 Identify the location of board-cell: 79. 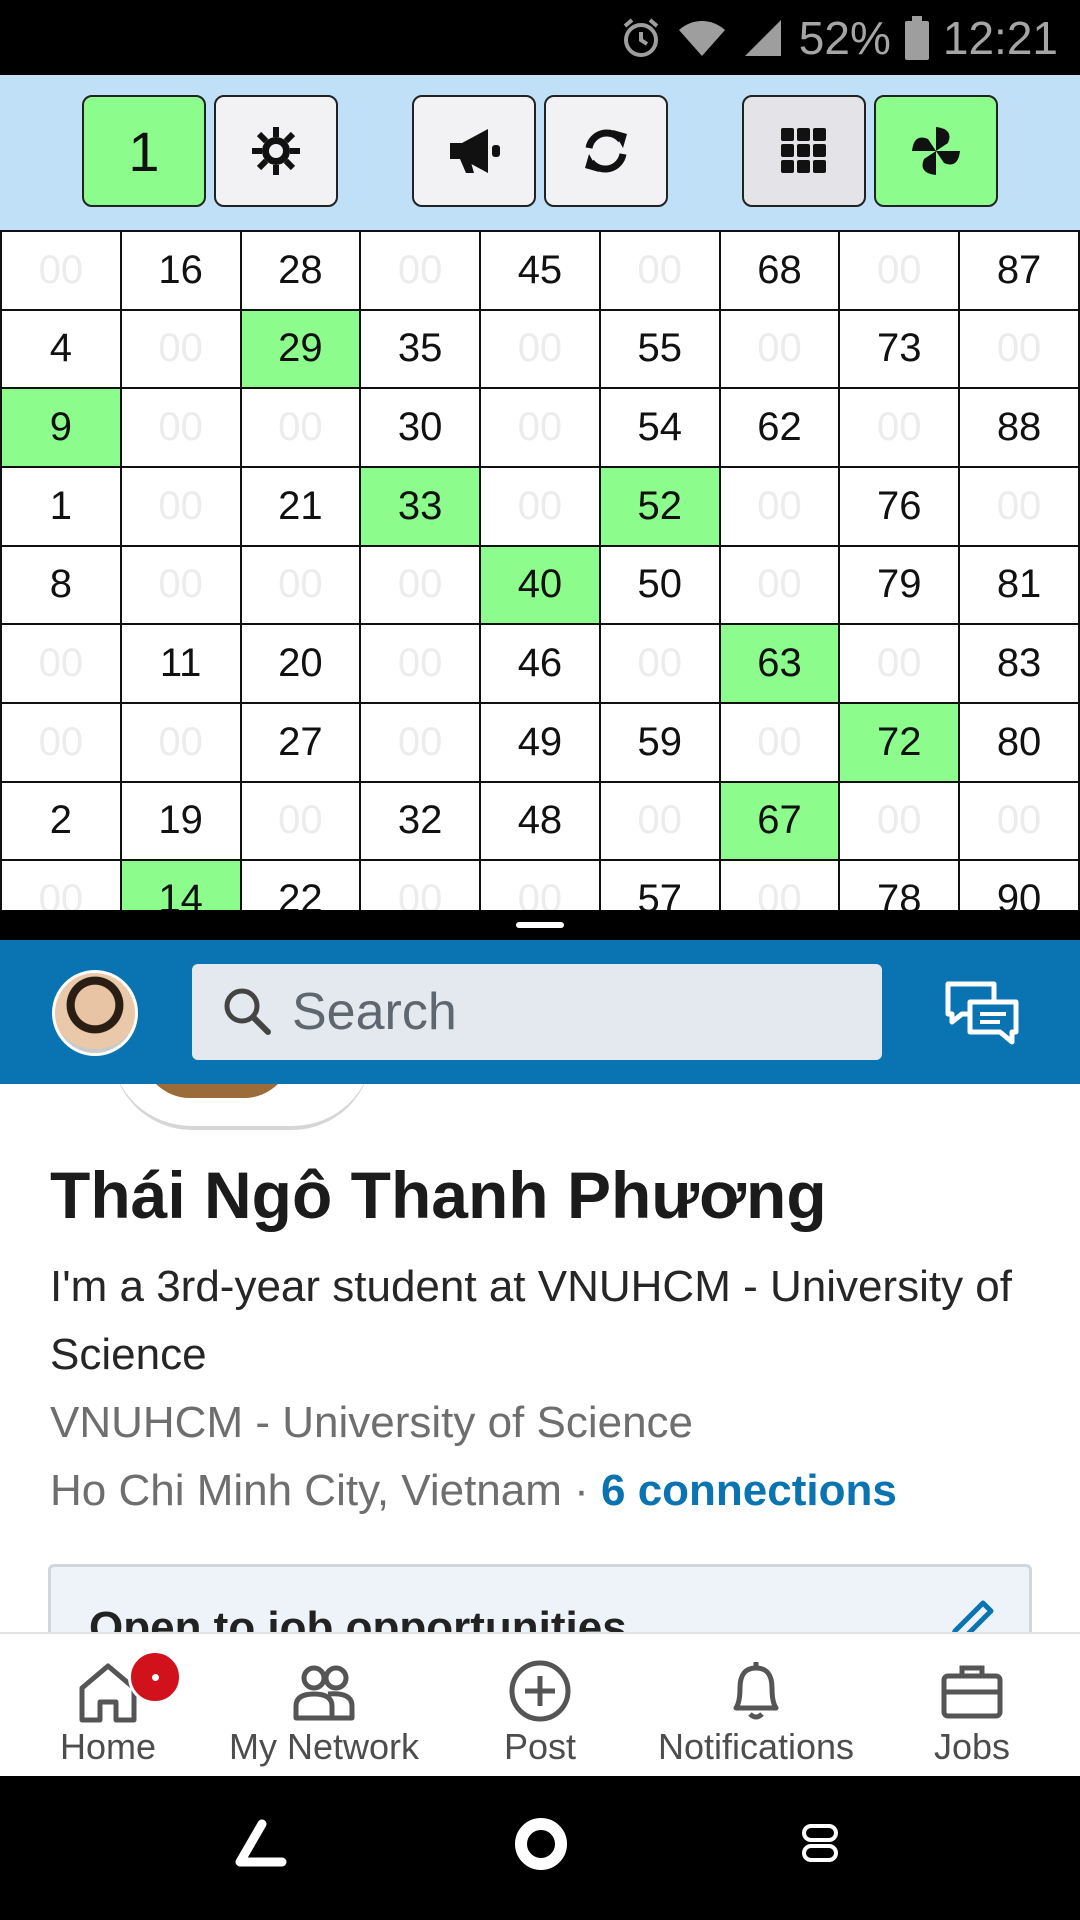
(899, 585).